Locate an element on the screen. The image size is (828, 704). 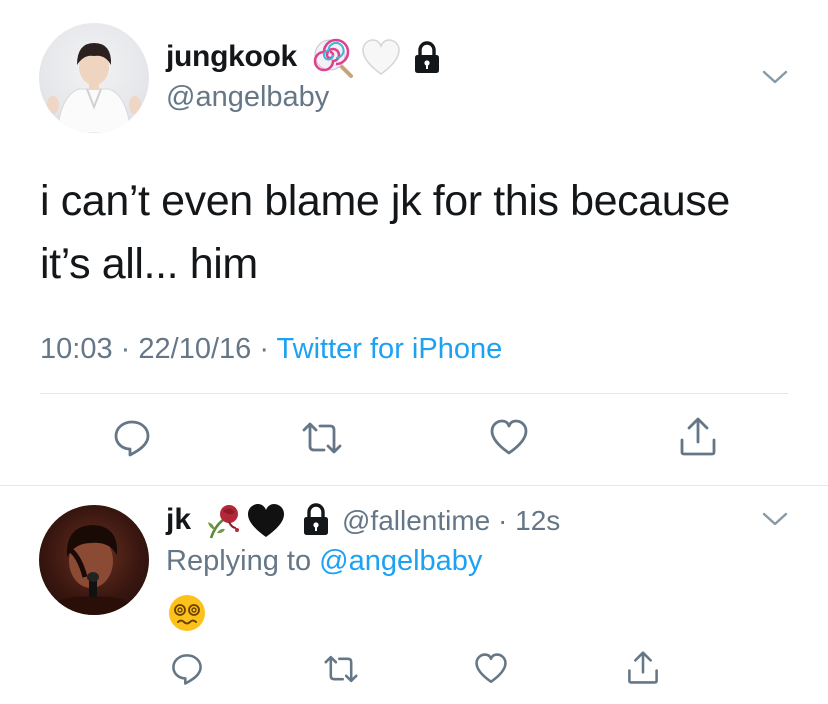
tweet-text-line: i can’t even blame jk for this because is located at coordinates (385, 201).